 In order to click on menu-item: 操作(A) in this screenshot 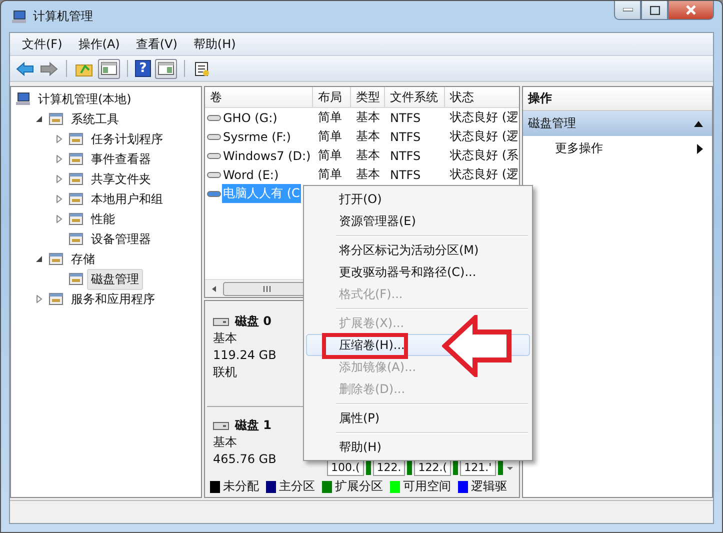, I will do `click(99, 44)`.